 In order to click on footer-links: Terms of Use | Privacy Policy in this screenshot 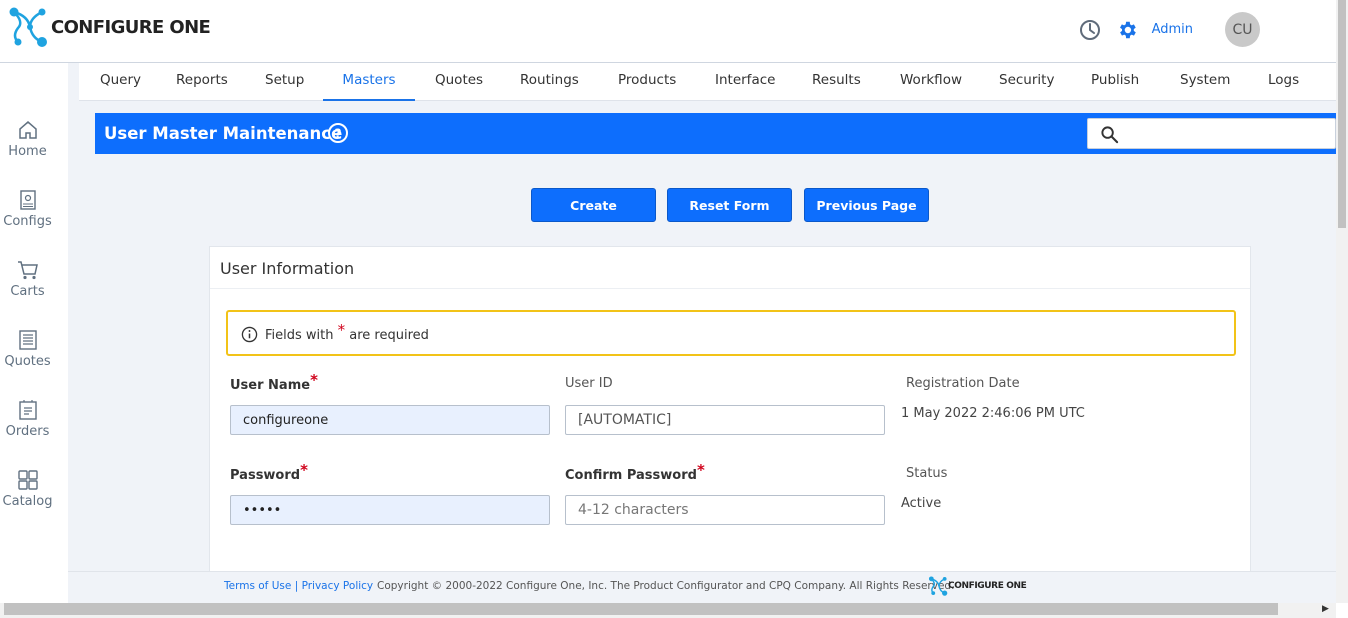, I will do `click(298, 586)`.